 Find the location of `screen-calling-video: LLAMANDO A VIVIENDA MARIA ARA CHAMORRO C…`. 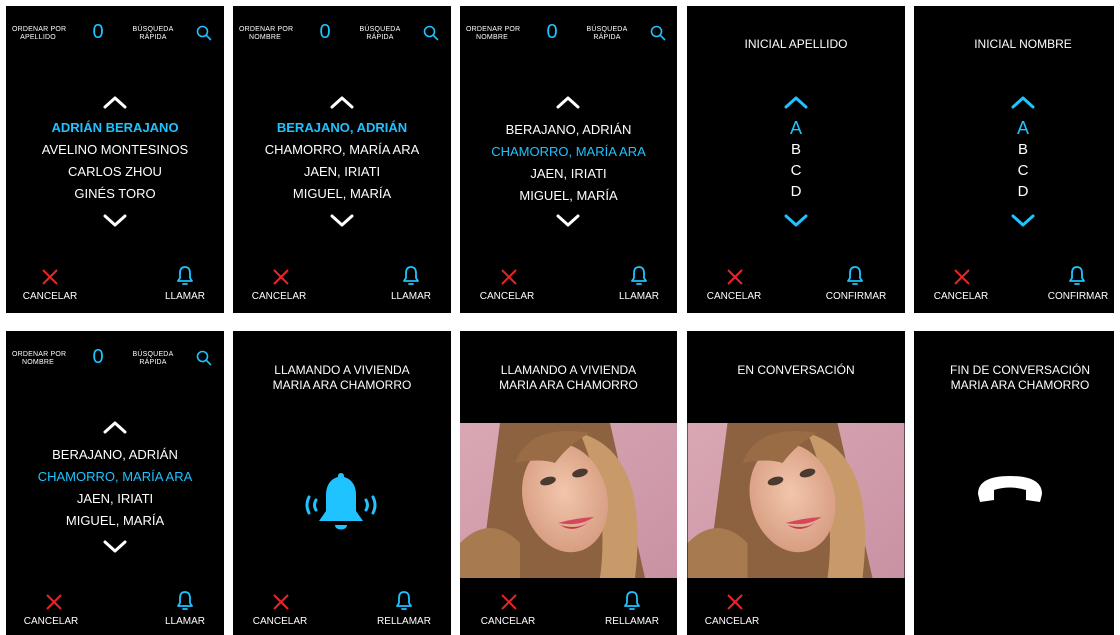

screen-calling-video: LLAMANDO A VIVIENDA MARIA ARA CHAMORRO C… is located at coordinates (568, 483).